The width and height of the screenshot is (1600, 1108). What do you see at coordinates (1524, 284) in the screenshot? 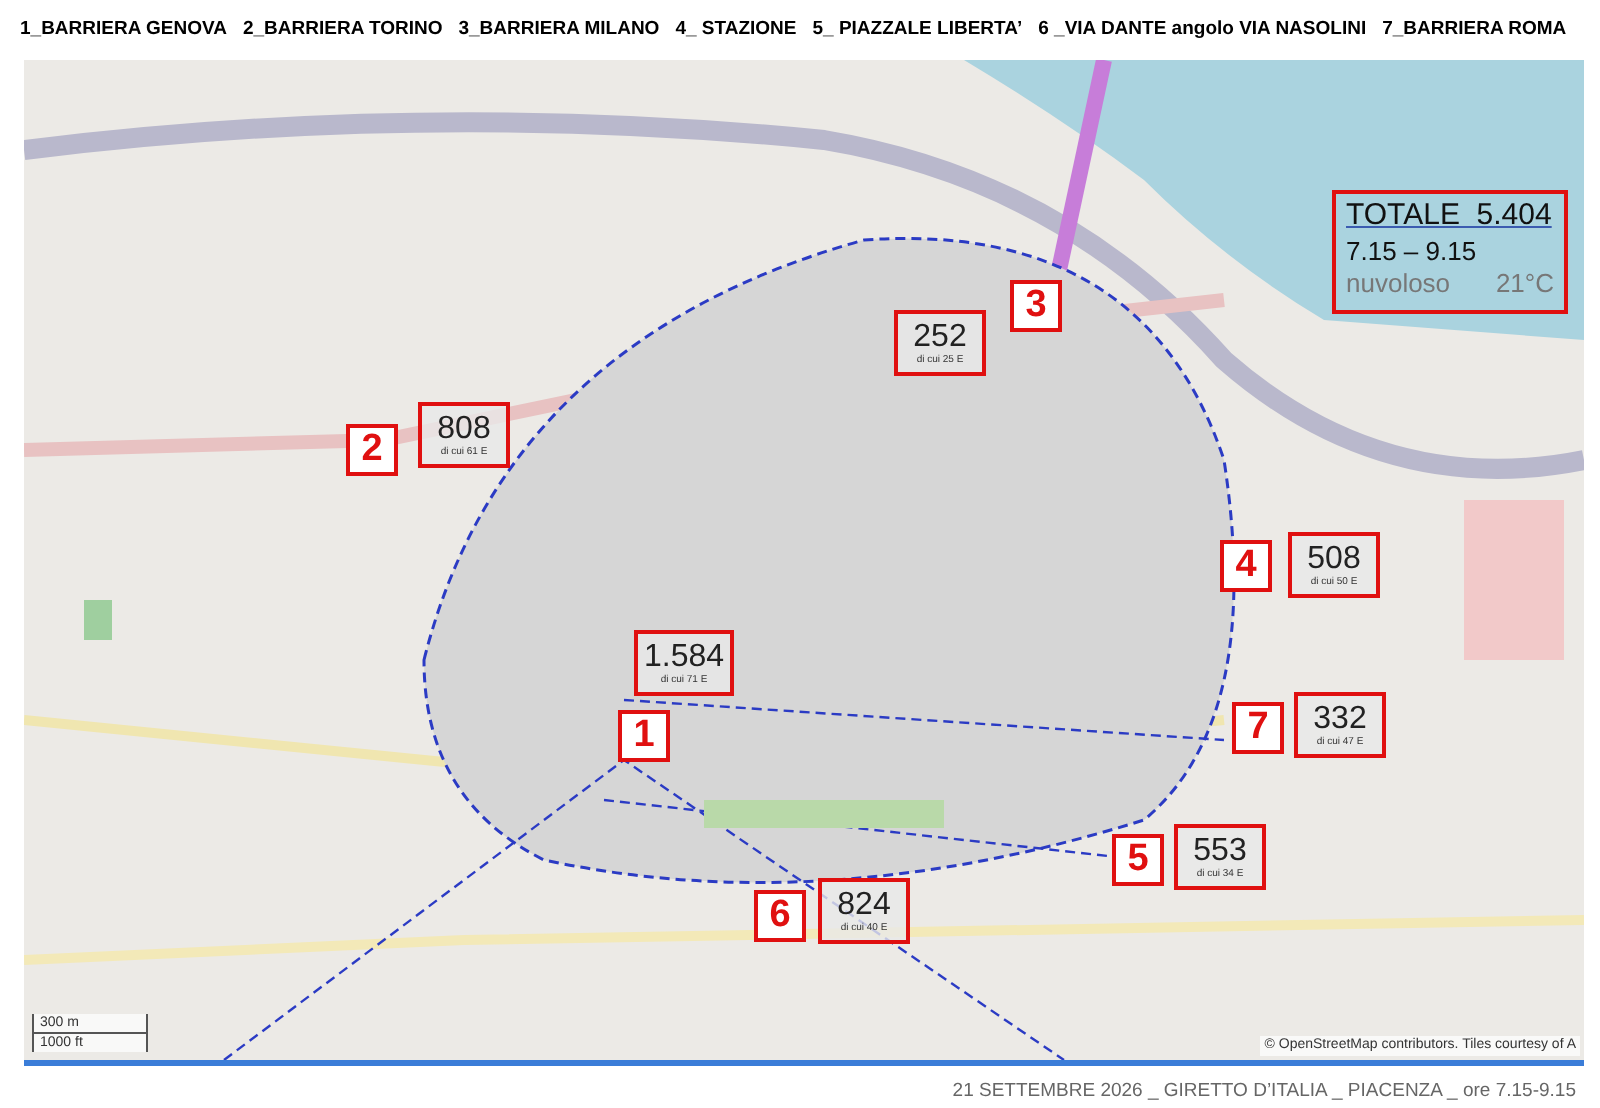
I see `temperature-text: 21°C` at bounding box center [1524, 284].